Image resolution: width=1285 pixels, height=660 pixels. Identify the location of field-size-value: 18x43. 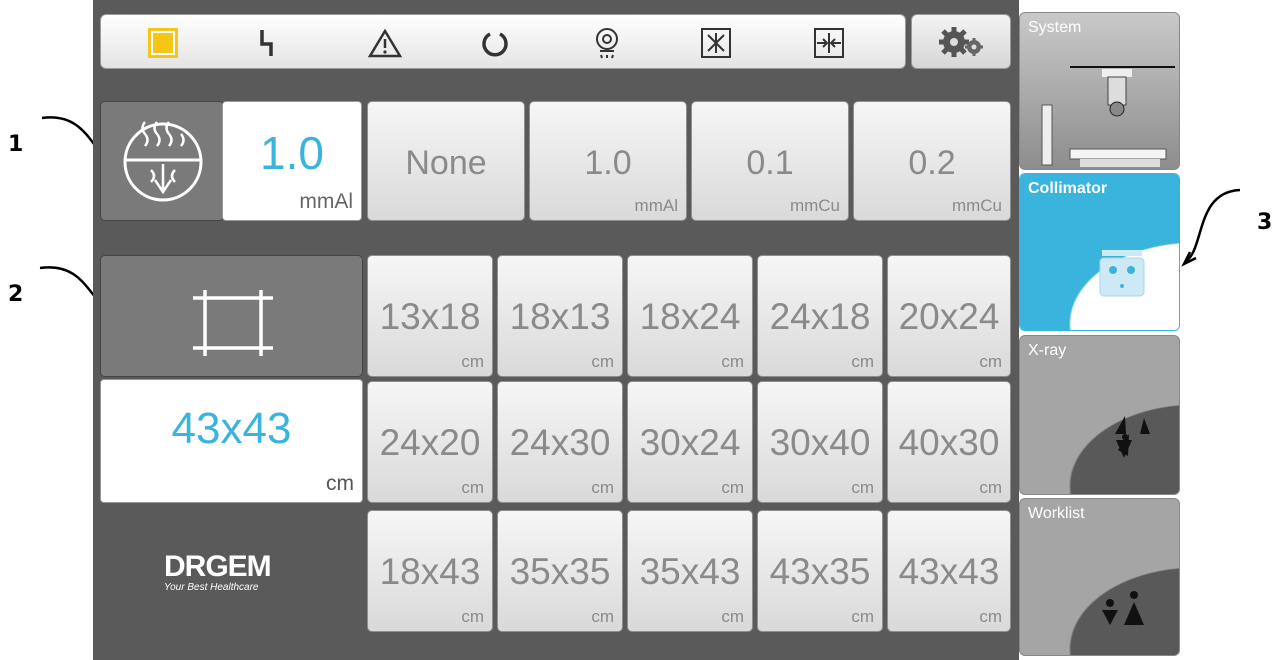
(430, 571).